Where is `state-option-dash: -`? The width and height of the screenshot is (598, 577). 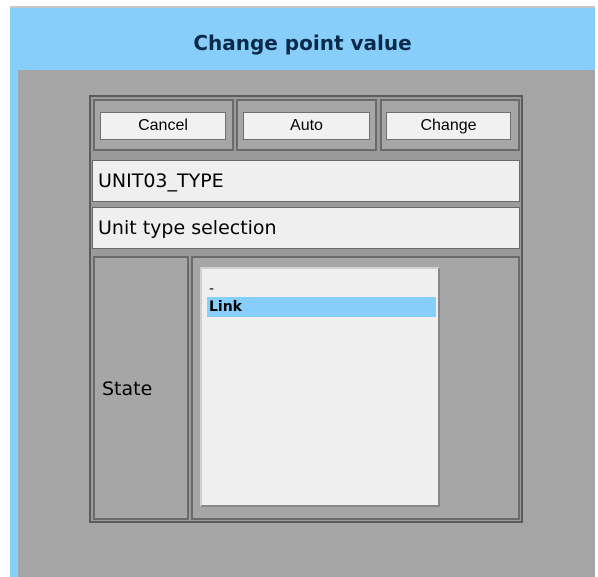 state-option-dash: - is located at coordinates (321, 289).